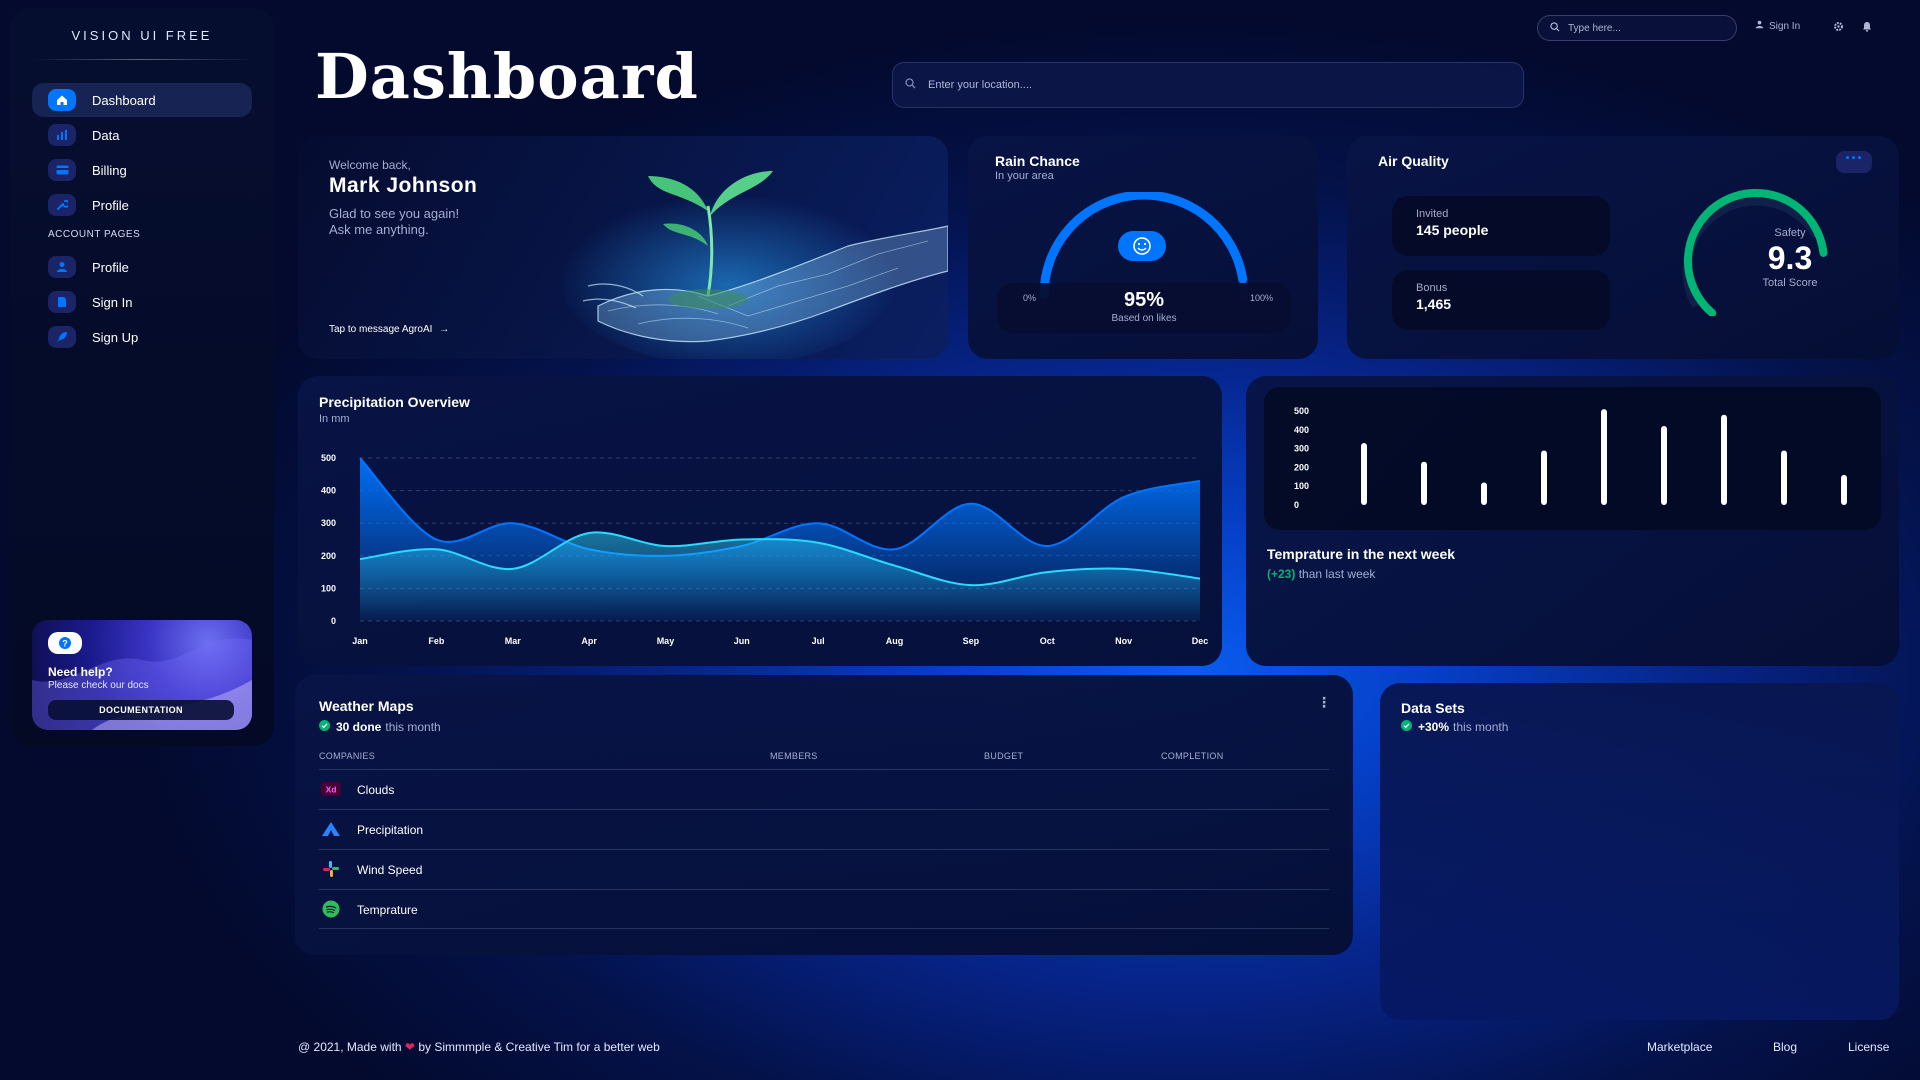 The height and width of the screenshot is (1080, 1920). What do you see at coordinates (824, 789) in the screenshot?
I see `table-row: Xd Clouds` at bounding box center [824, 789].